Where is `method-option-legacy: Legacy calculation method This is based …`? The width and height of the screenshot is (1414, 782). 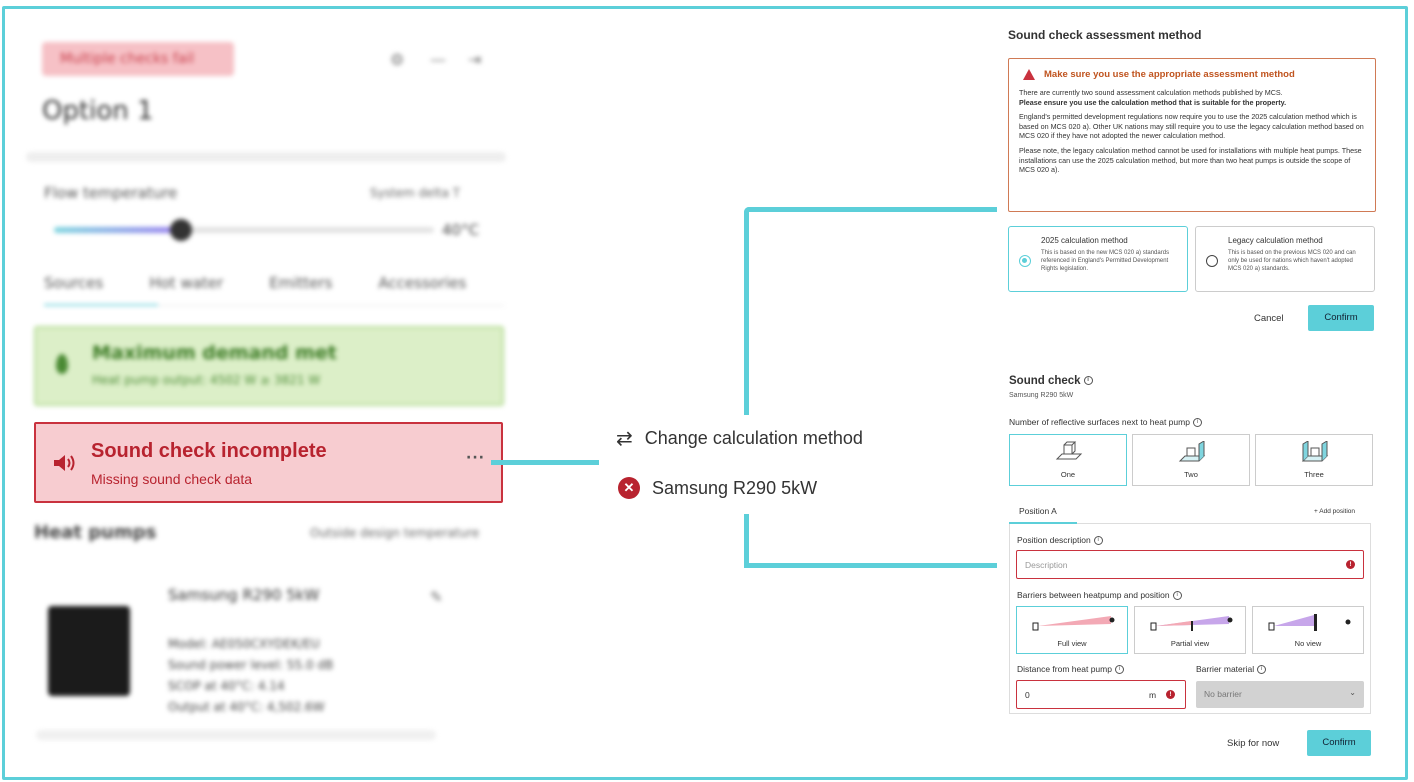 method-option-legacy: Legacy calculation method This is based … is located at coordinates (1285, 259).